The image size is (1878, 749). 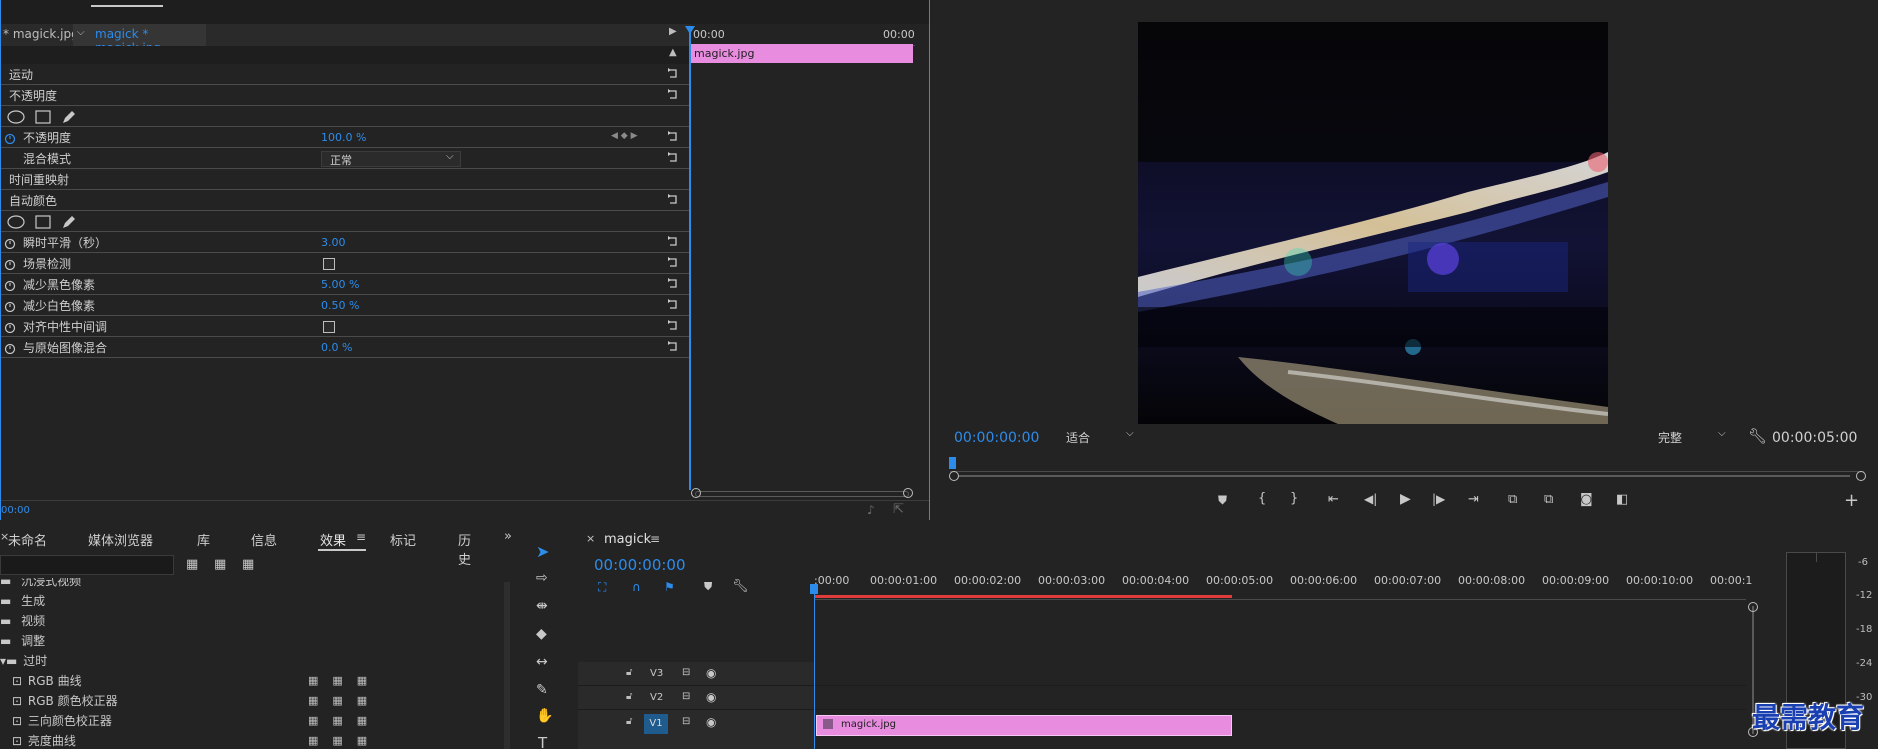 I want to click on timeline-playhead-marker, so click(x=814, y=589).